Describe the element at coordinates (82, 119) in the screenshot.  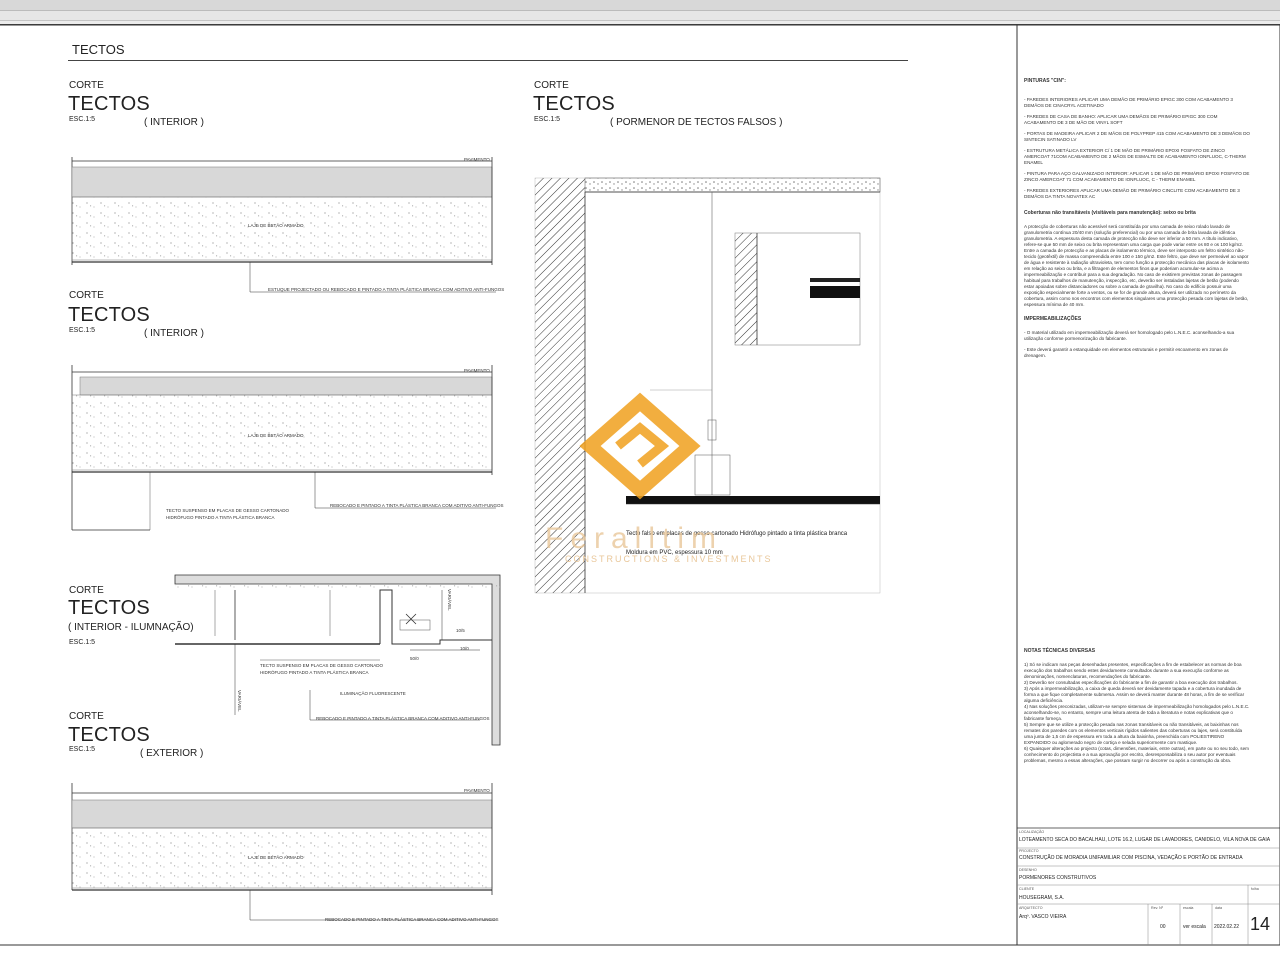
I see `section1-scale: ESC.1:5` at that location.